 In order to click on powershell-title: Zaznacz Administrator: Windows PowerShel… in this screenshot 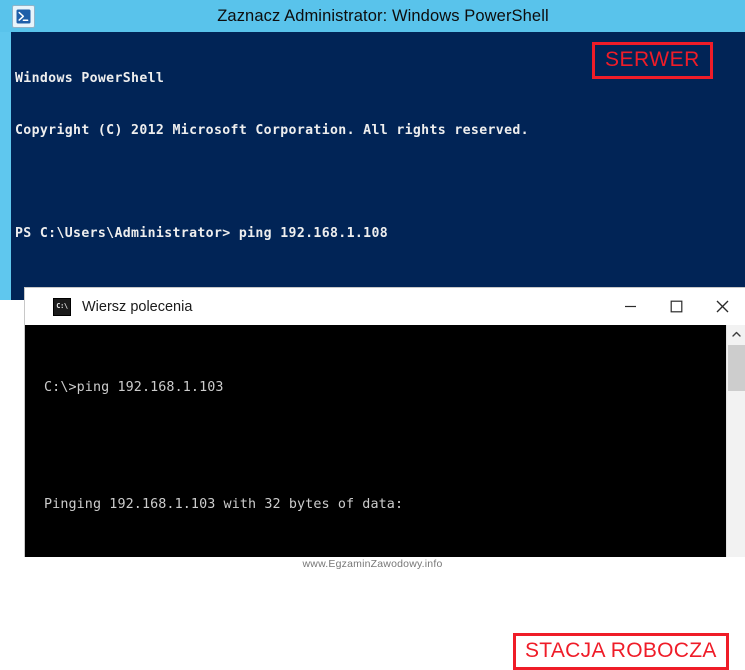, I will do `click(383, 15)`.